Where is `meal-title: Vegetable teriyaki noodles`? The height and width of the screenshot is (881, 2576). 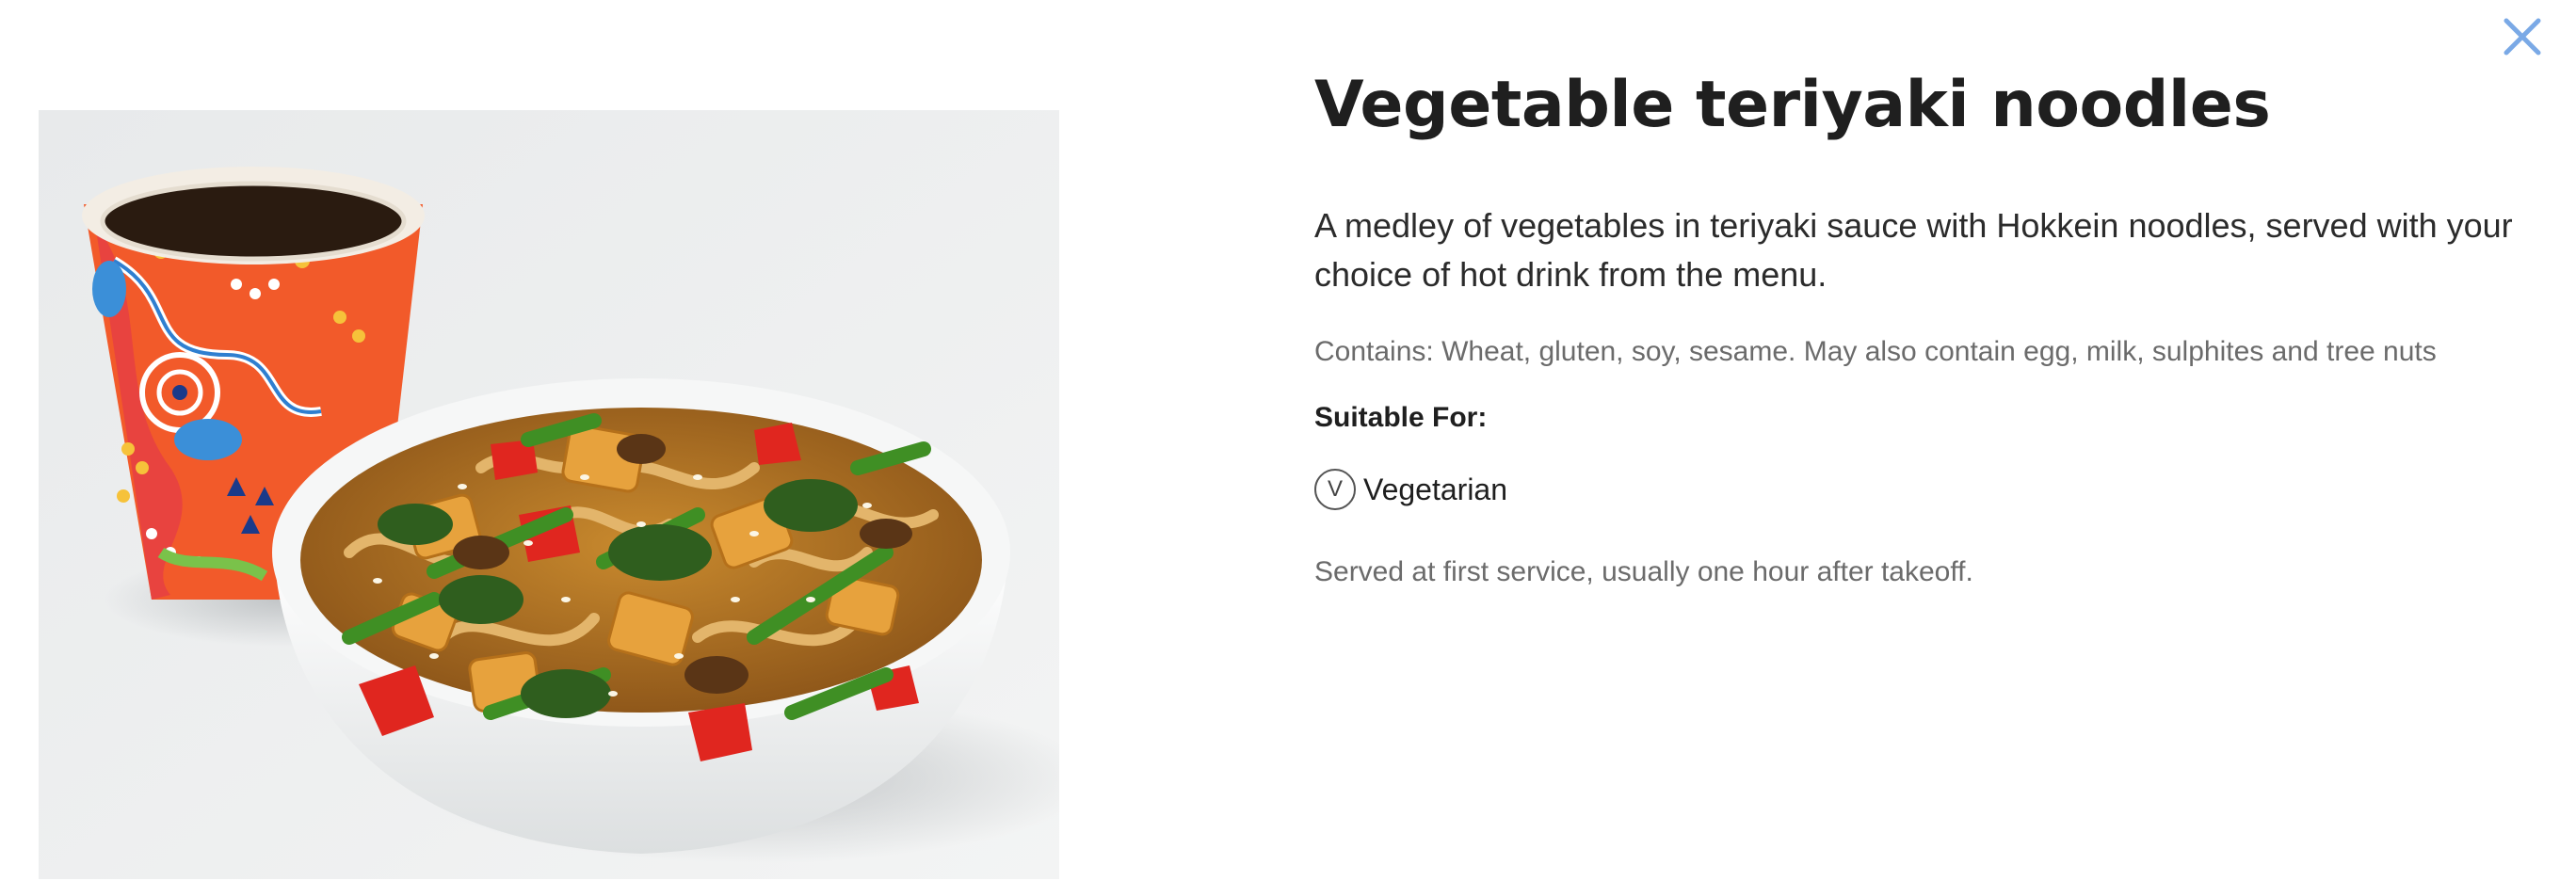 meal-title: Vegetable teriyaki noodles is located at coordinates (1792, 105).